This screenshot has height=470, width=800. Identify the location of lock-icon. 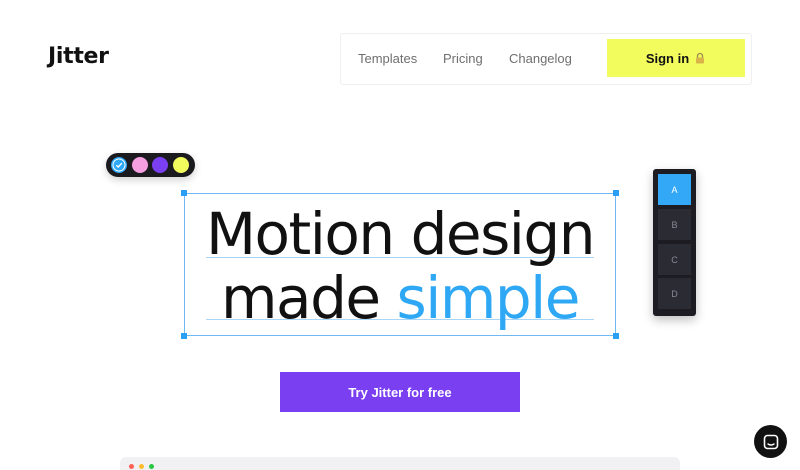
(700, 58).